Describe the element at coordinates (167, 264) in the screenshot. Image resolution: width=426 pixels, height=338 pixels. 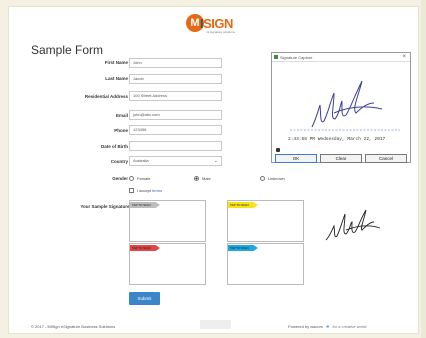
I see `signature-pad-3: TAP TO SIGN` at that location.